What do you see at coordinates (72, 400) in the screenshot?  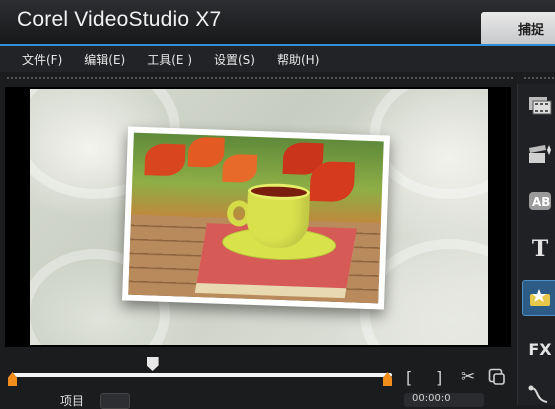 I see `mode-label-project: 项目` at bounding box center [72, 400].